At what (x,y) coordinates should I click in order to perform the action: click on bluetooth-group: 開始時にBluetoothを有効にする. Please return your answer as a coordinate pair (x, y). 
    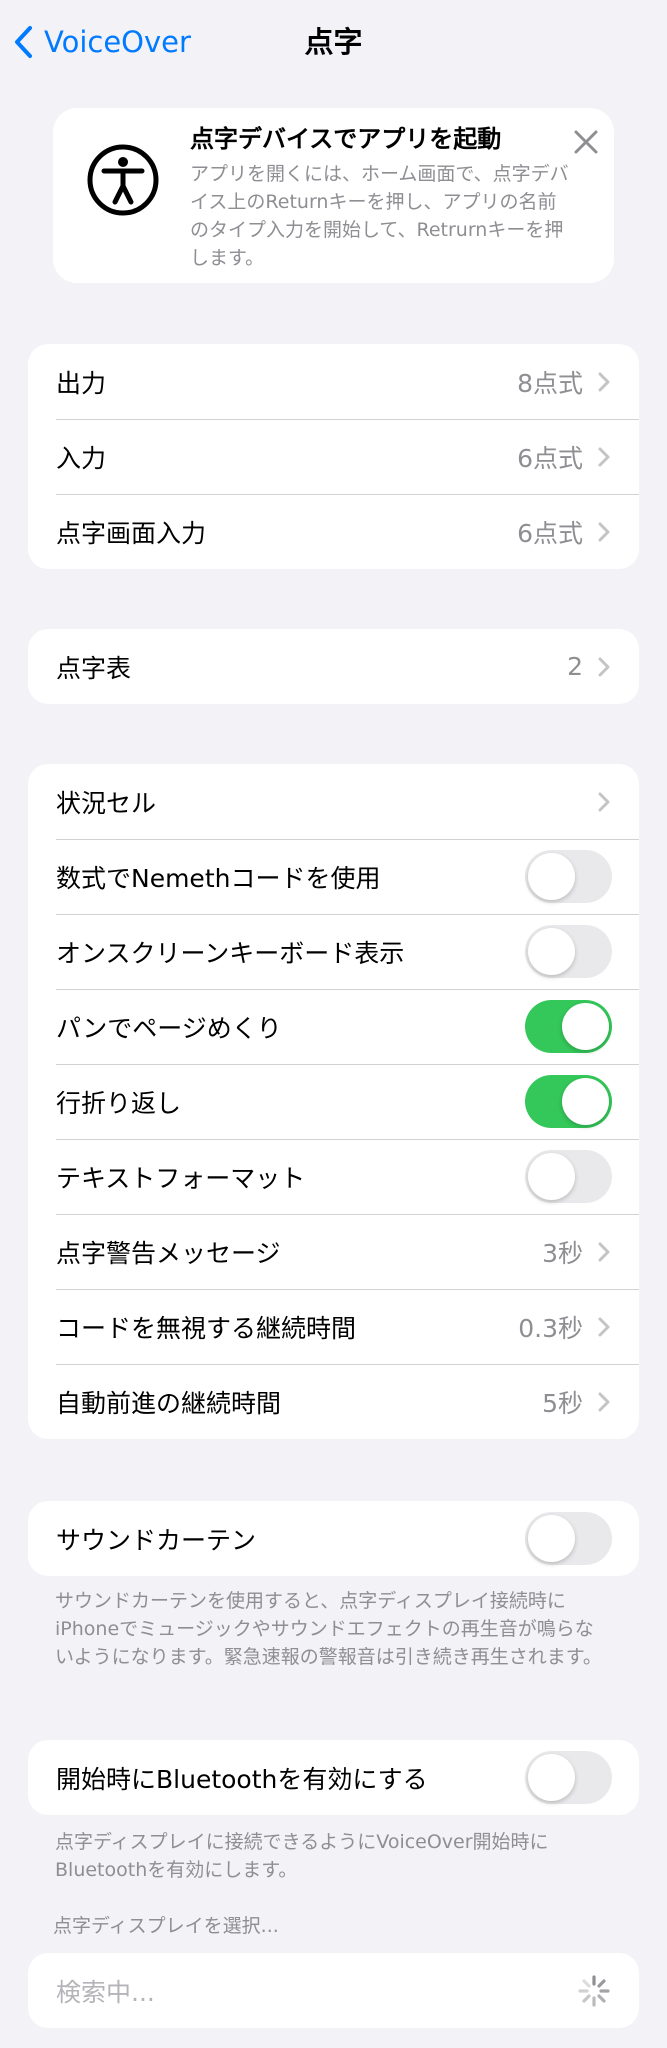
    Looking at the image, I should click on (333, 1777).